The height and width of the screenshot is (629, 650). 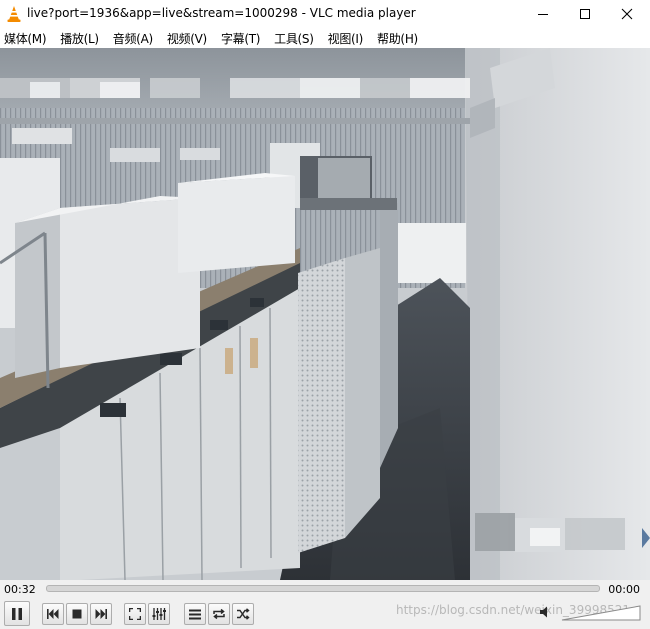 I want to click on menu-video: 视频(V), so click(x=187, y=38).